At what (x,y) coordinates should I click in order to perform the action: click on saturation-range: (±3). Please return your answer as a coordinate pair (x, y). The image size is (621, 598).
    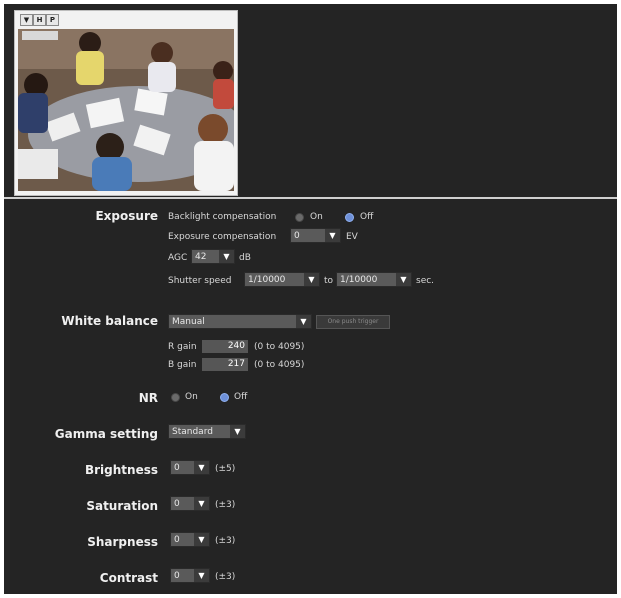
    Looking at the image, I should click on (225, 505).